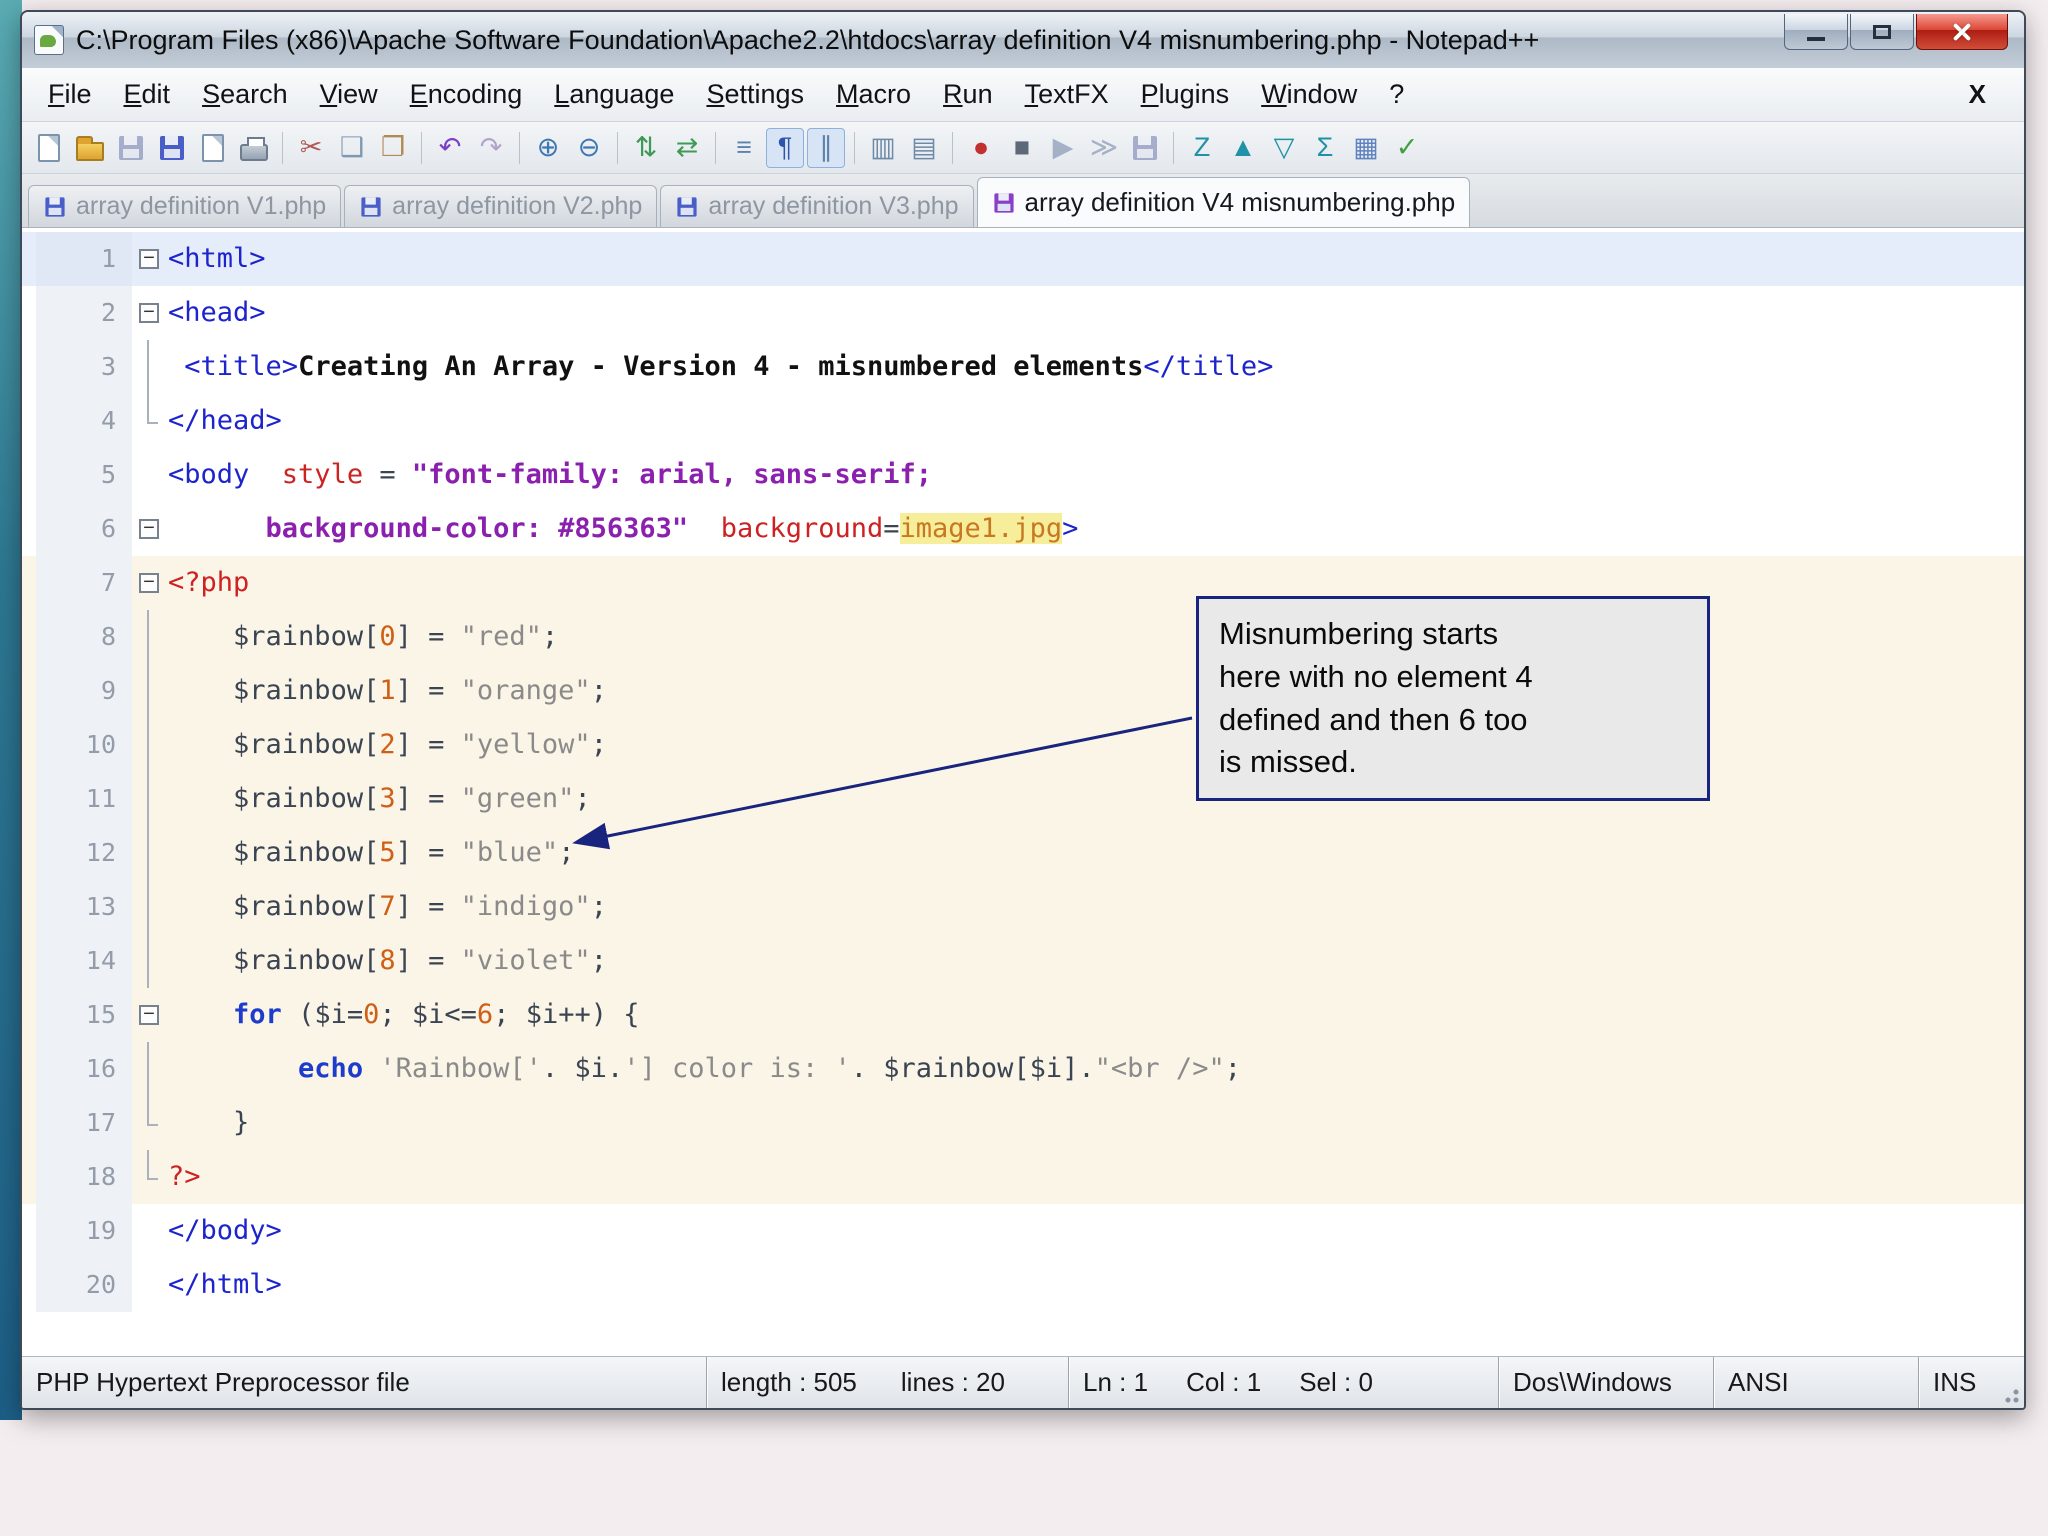 This screenshot has height=1536, width=2048. I want to click on menu-file: File, so click(70, 94).